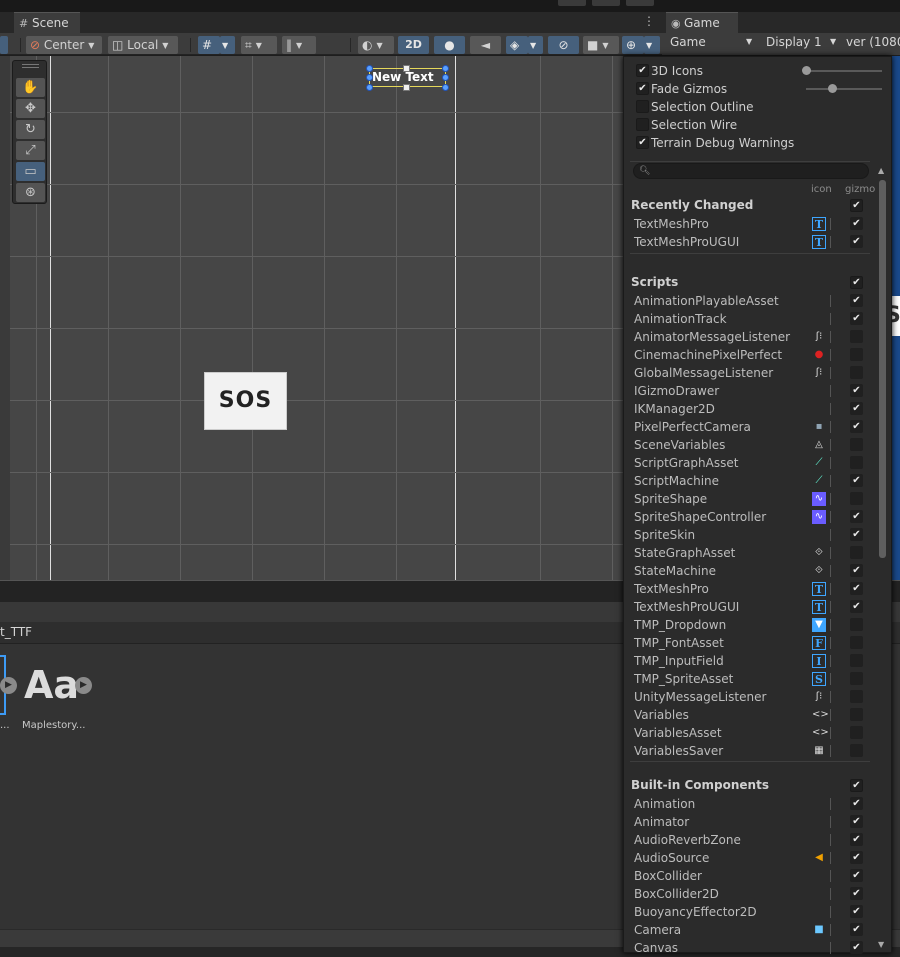 This screenshot has width=900, height=957. I want to click on grid-visibility-button: ‖ ▼, so click(299, 45).